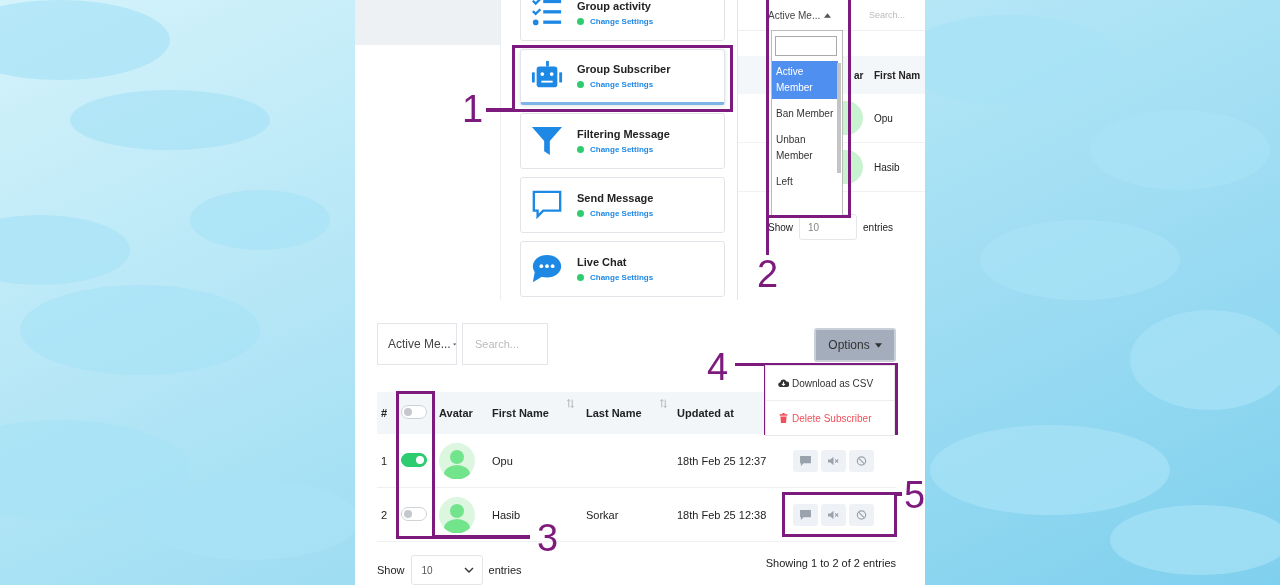 This screenshot has height=585, width=1280. Describe the element at coordinates (539, 413) in the screenshot. I see `column-header: First Name` at that location.